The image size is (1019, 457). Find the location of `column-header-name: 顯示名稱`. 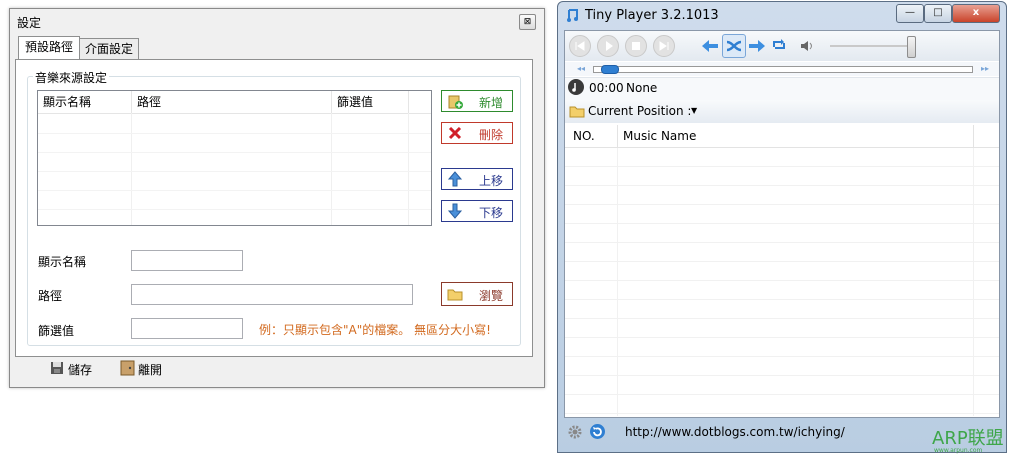

column-header-name: 顯示名稱 is located at coordinates (85, 102).